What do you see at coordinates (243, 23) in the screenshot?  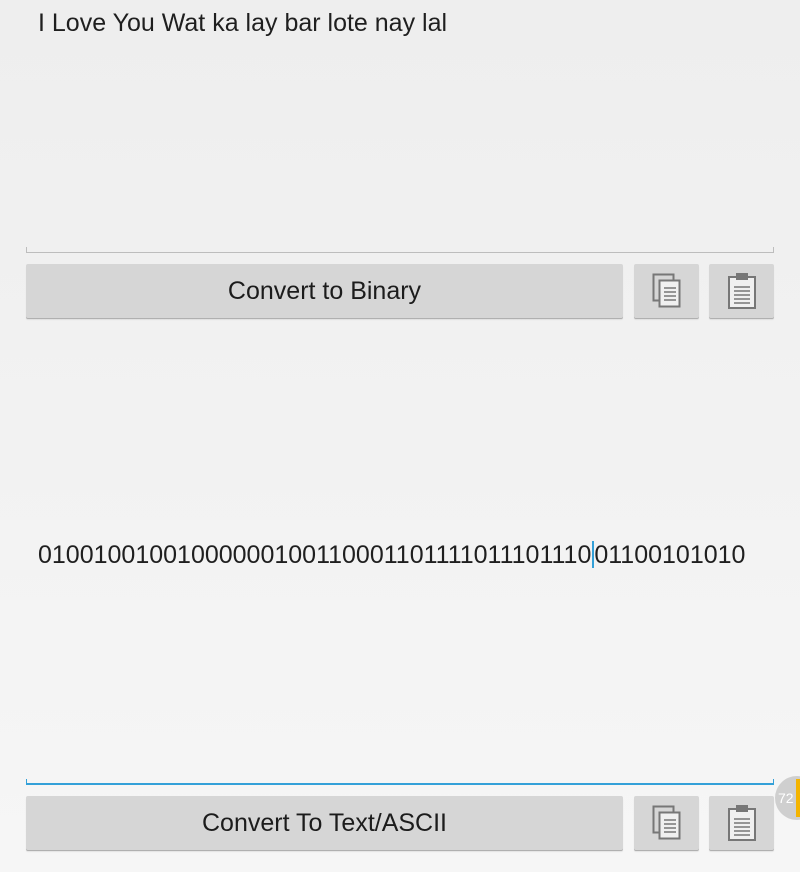 I see `text-input-value: I Love You Wat ka lay bar lote nay lal` at bounding box center [243, 23].